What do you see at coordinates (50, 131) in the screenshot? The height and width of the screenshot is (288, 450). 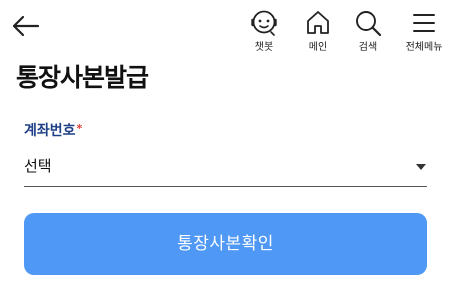 I see `account-number-label-text: 계좌번호` at bounding box center [50, 131].